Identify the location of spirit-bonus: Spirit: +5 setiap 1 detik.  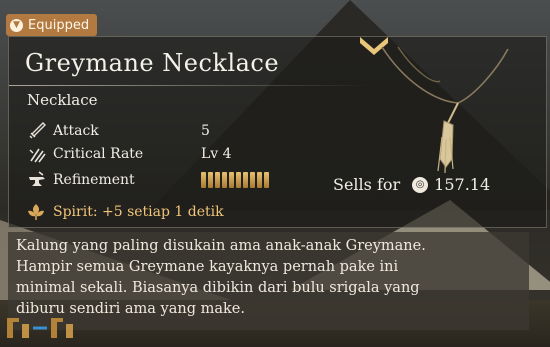
(125, 212).